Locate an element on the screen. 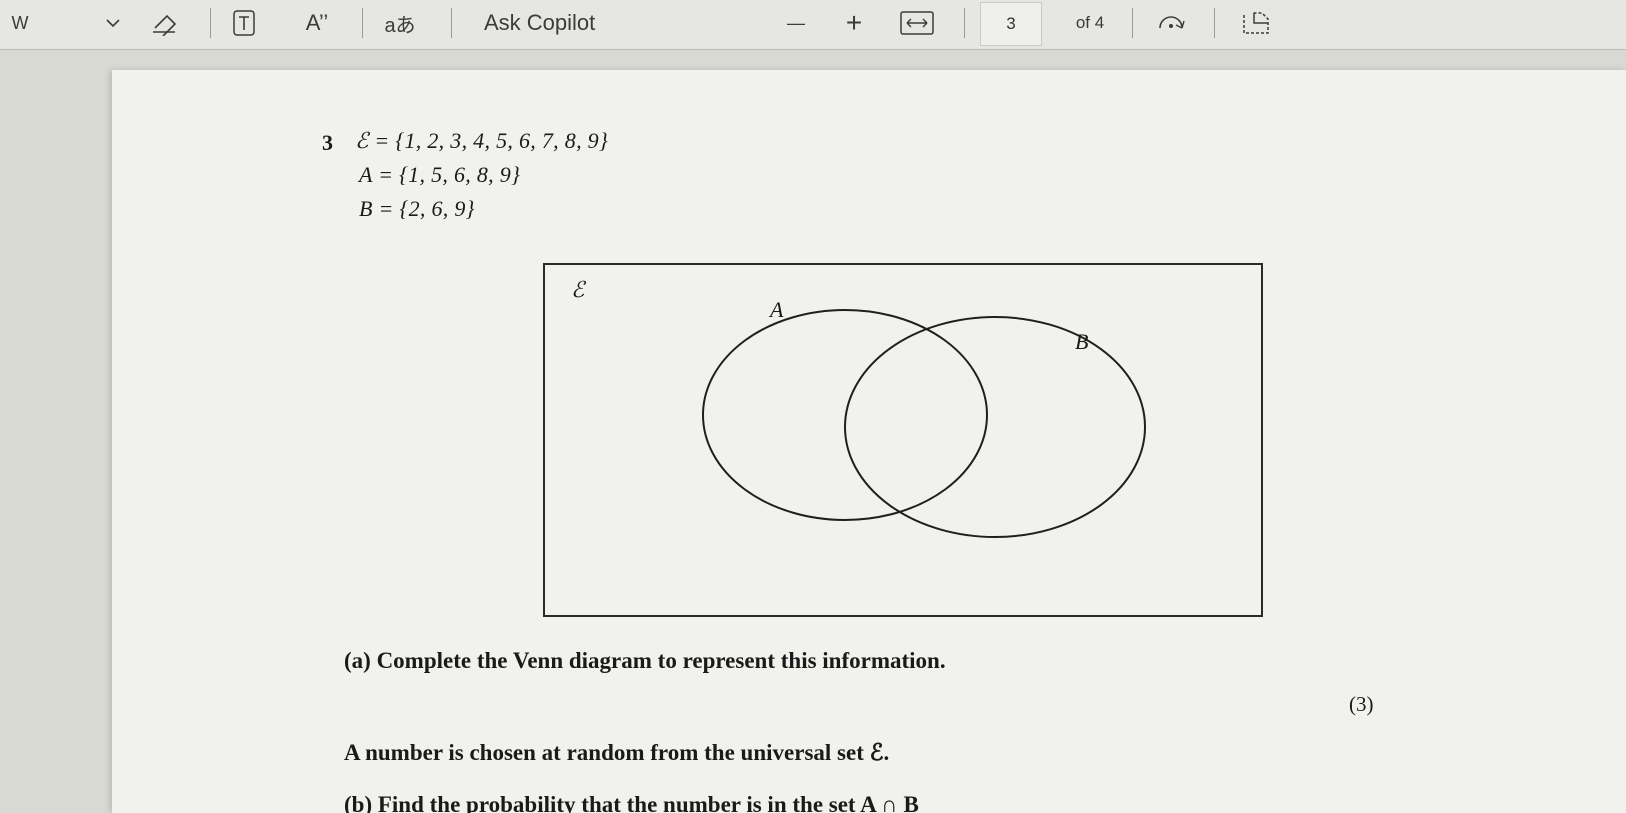  translate-button: aあ is located at coordinates (400, 23).